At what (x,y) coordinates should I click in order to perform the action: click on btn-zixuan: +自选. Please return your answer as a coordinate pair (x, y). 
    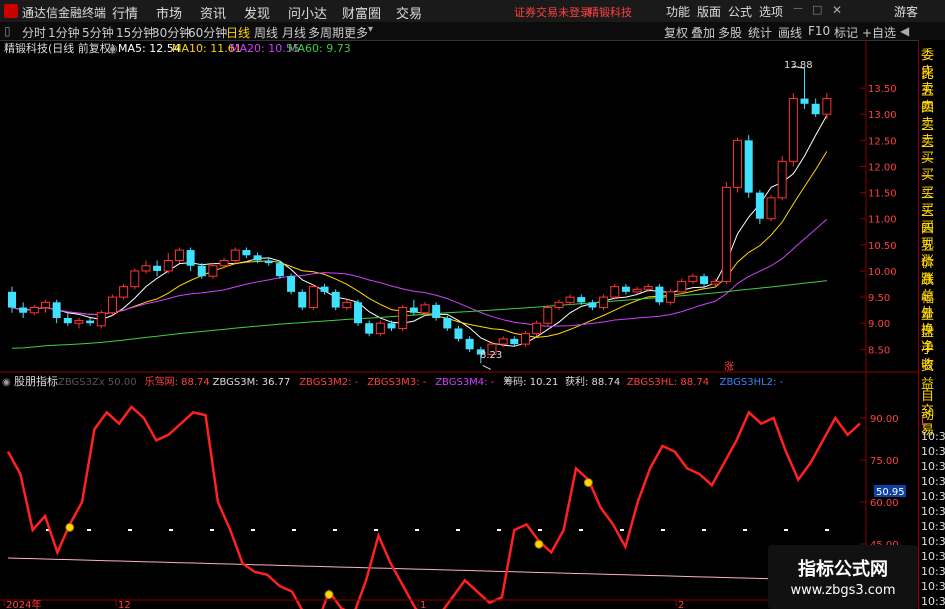
    Looking at the image, I should click on (879, 32).